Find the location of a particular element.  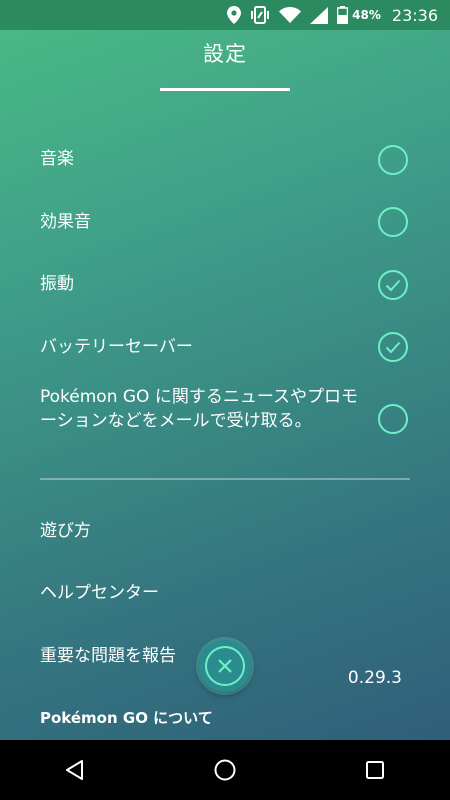

battery-saver-toggle is located at coordinates (393, 347).